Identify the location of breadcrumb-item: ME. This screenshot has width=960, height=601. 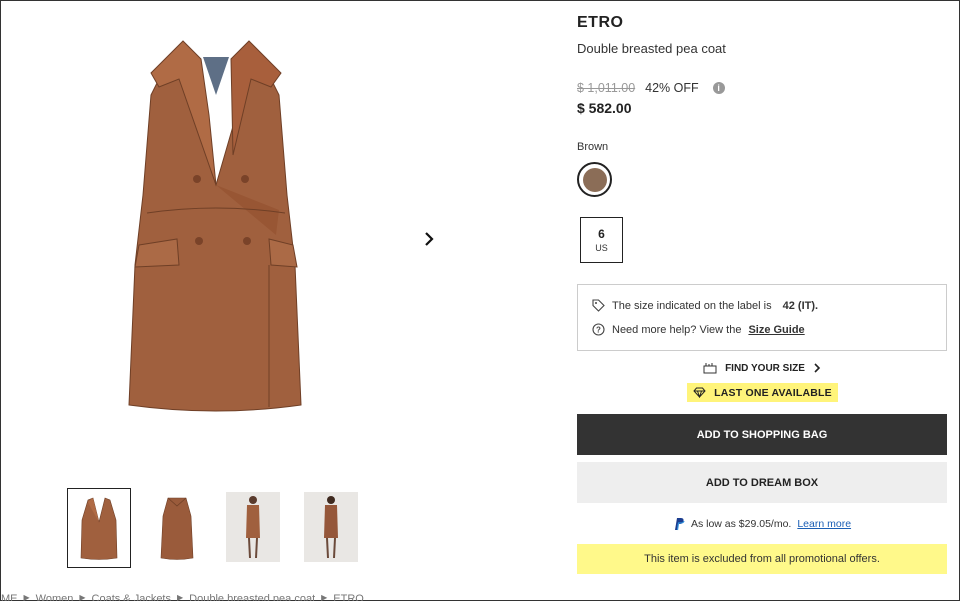
(9, 597).